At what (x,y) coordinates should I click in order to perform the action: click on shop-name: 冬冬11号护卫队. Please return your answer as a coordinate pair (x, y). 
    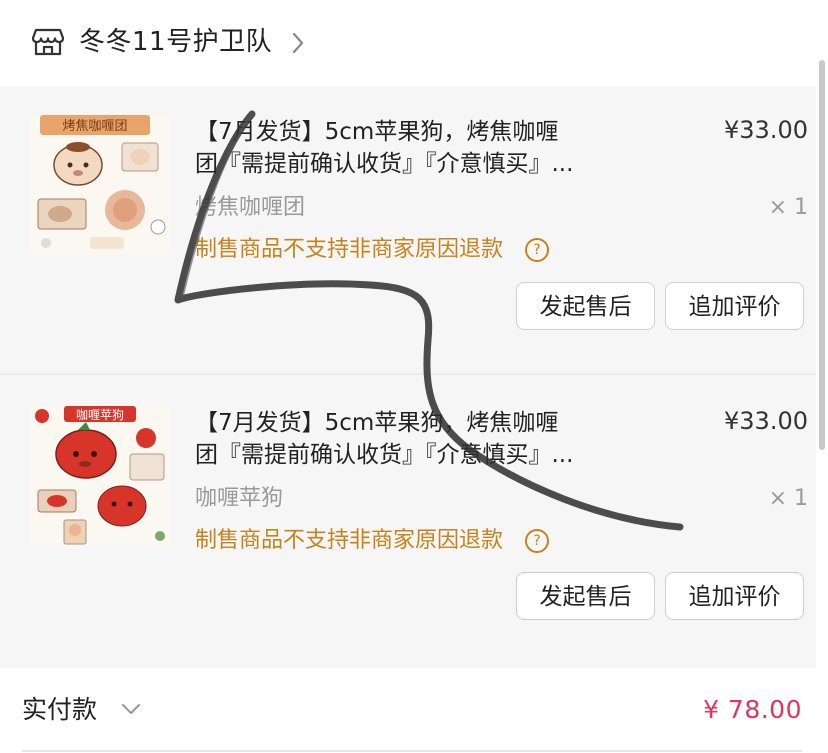
    Looking at the image, I should click on (175, 42).